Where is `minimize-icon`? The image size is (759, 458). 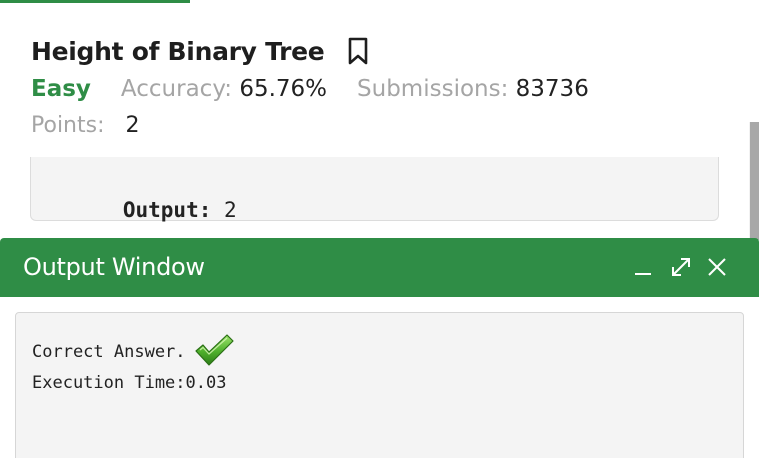
minimize-icon is located at coordinates (643, 267).